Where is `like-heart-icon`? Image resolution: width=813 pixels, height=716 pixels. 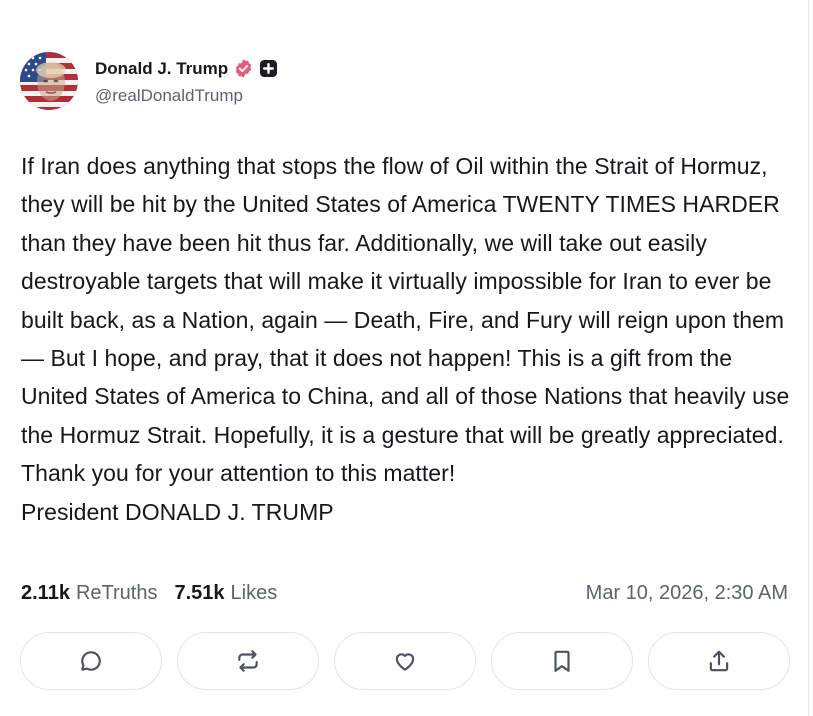 like-heart-icon is located at coordinates (405, 662).